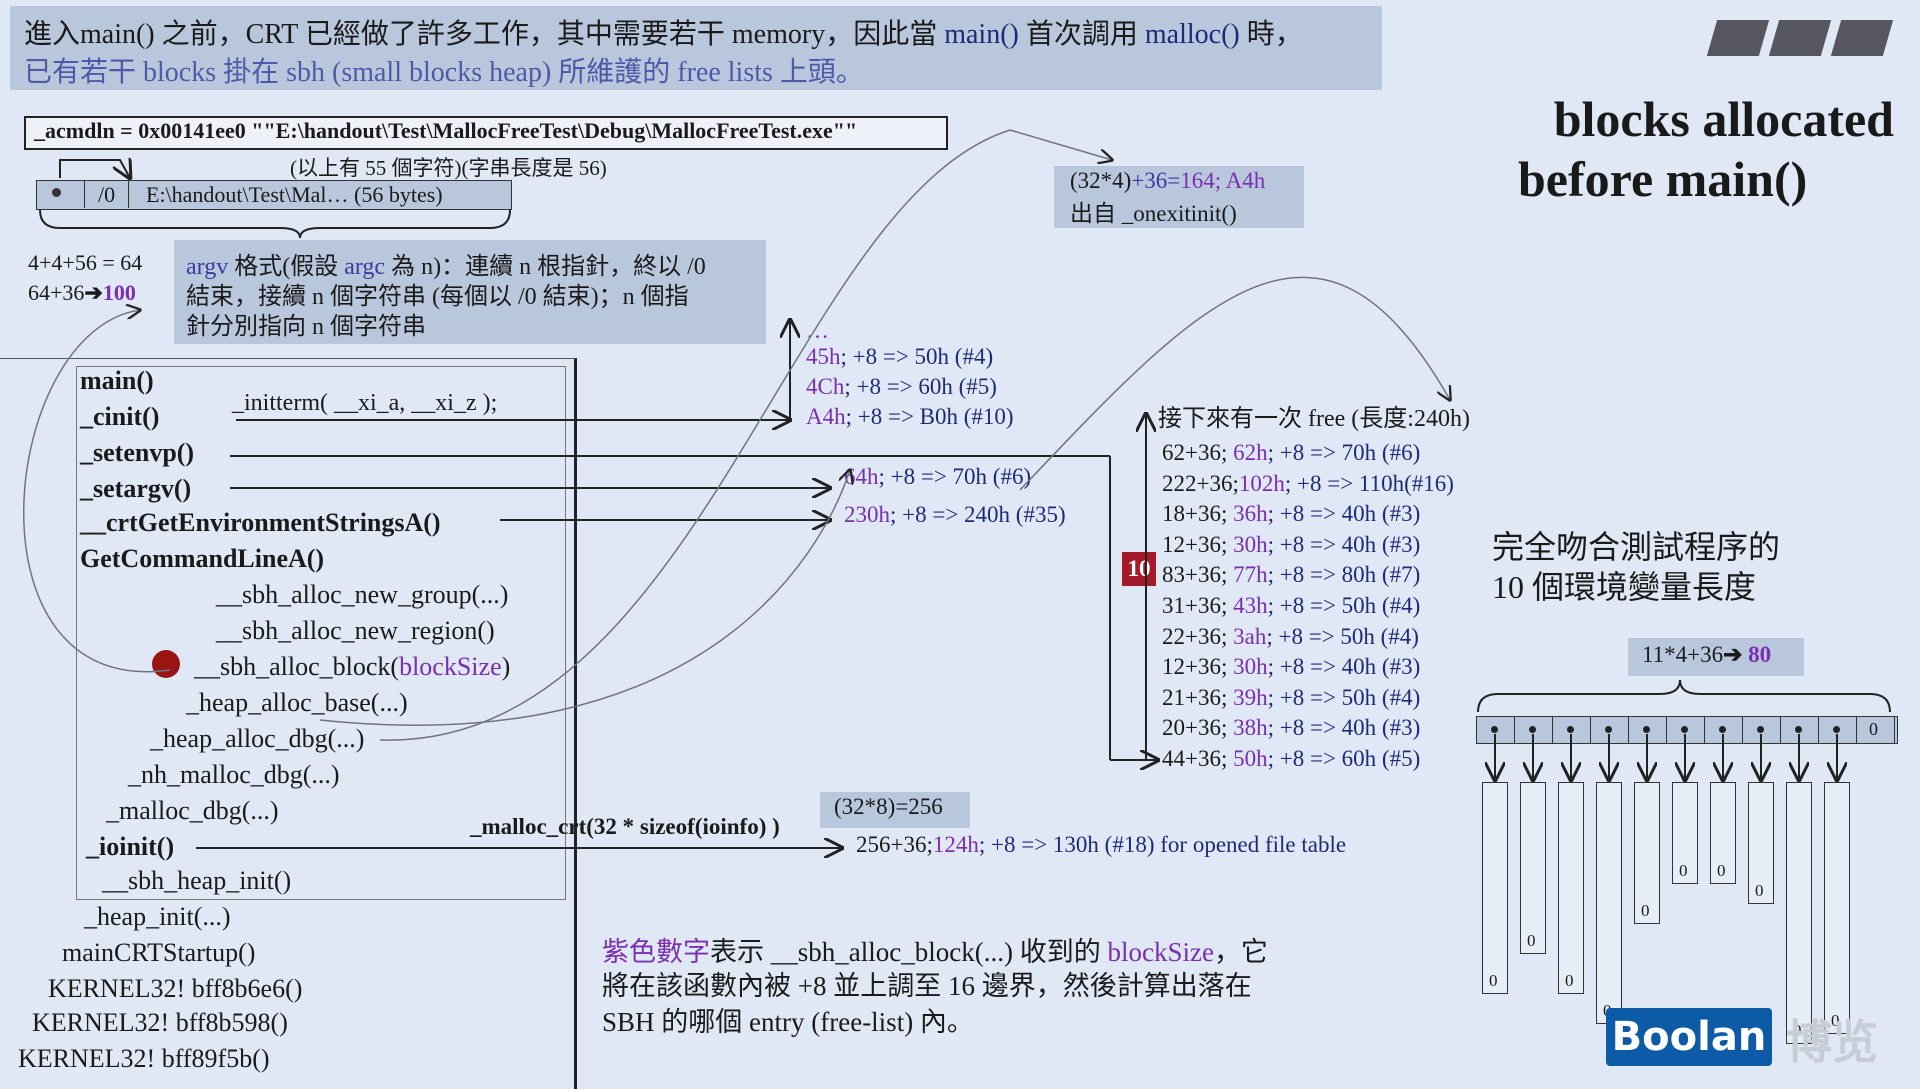 Image resolution: width=1920 pixels, height=1089 pixels. What do you see at coordinates (584, 598) in the screenshot?
I see `alloc-curve` at bounding box center [584, 598].